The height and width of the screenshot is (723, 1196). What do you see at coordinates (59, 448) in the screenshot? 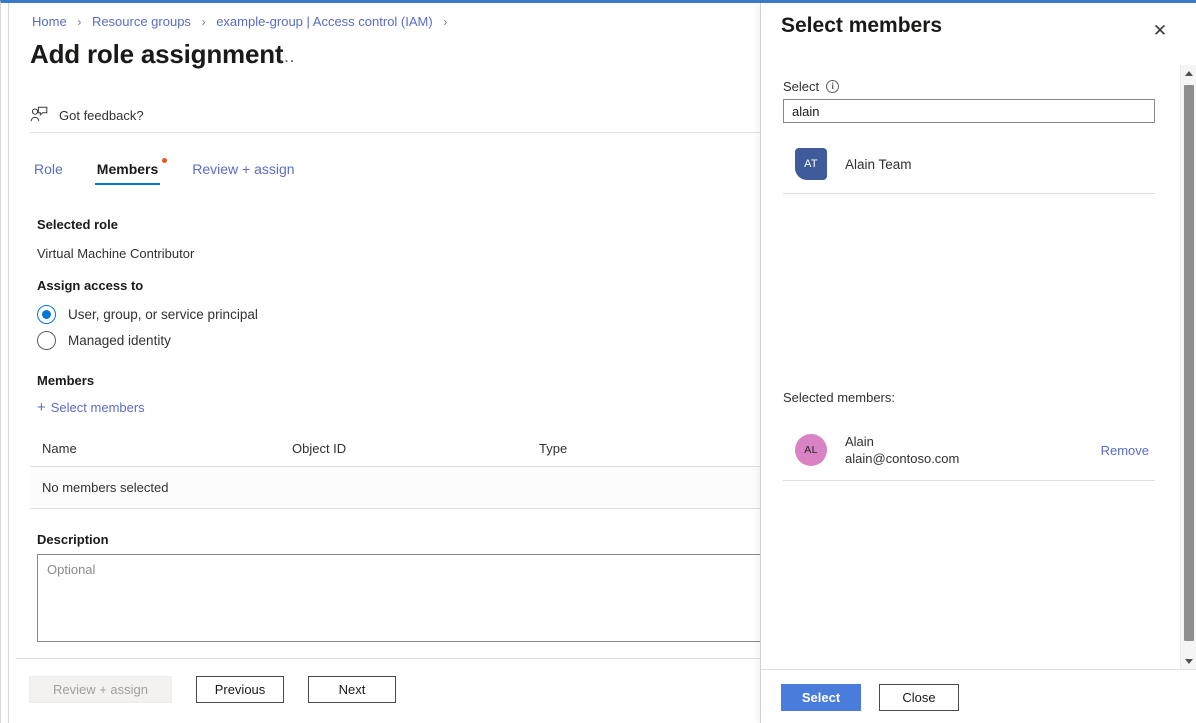
I see `column-header-name: Name` at bounding box center [59, 448].